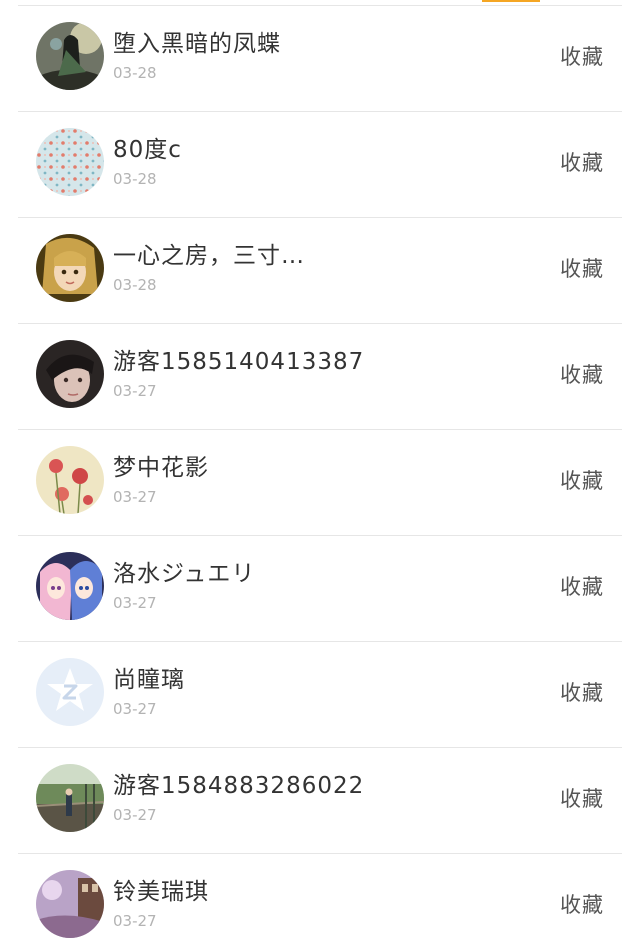 The image size is (640, 951). I want to click on user-name: 铃美瑞琪, so click(161, 892).